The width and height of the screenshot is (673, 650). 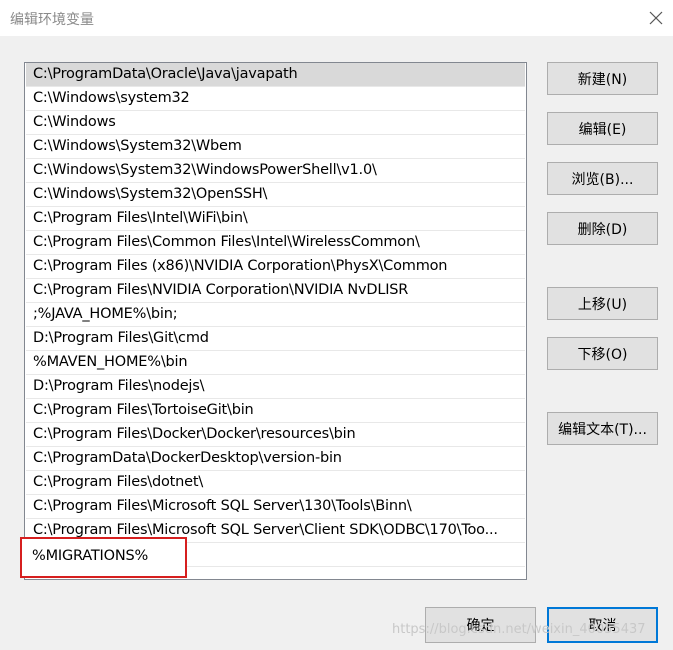 What do you see at coordinates (275, 363) in the screenshot?
I see `path-list-item: %MAVEN_HOME%\bin` at bounding box center [275, 363].